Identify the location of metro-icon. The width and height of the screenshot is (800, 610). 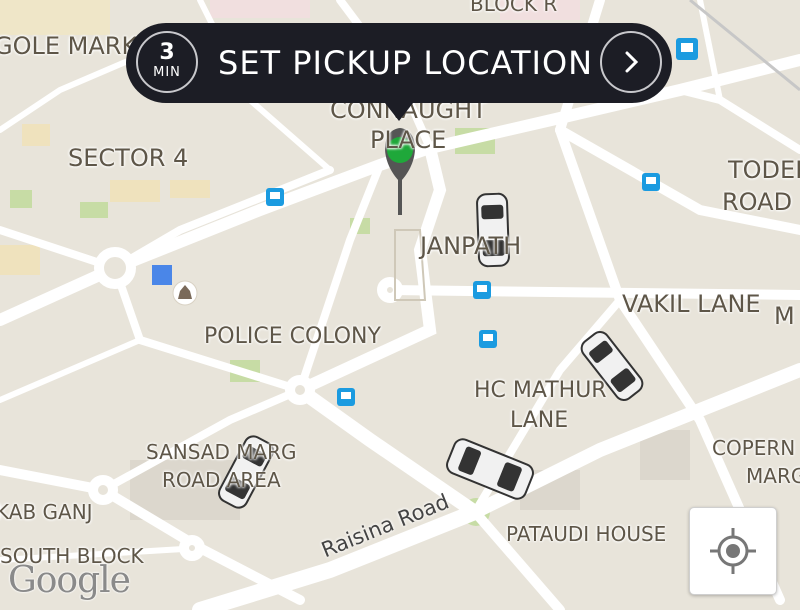
(687, 49).